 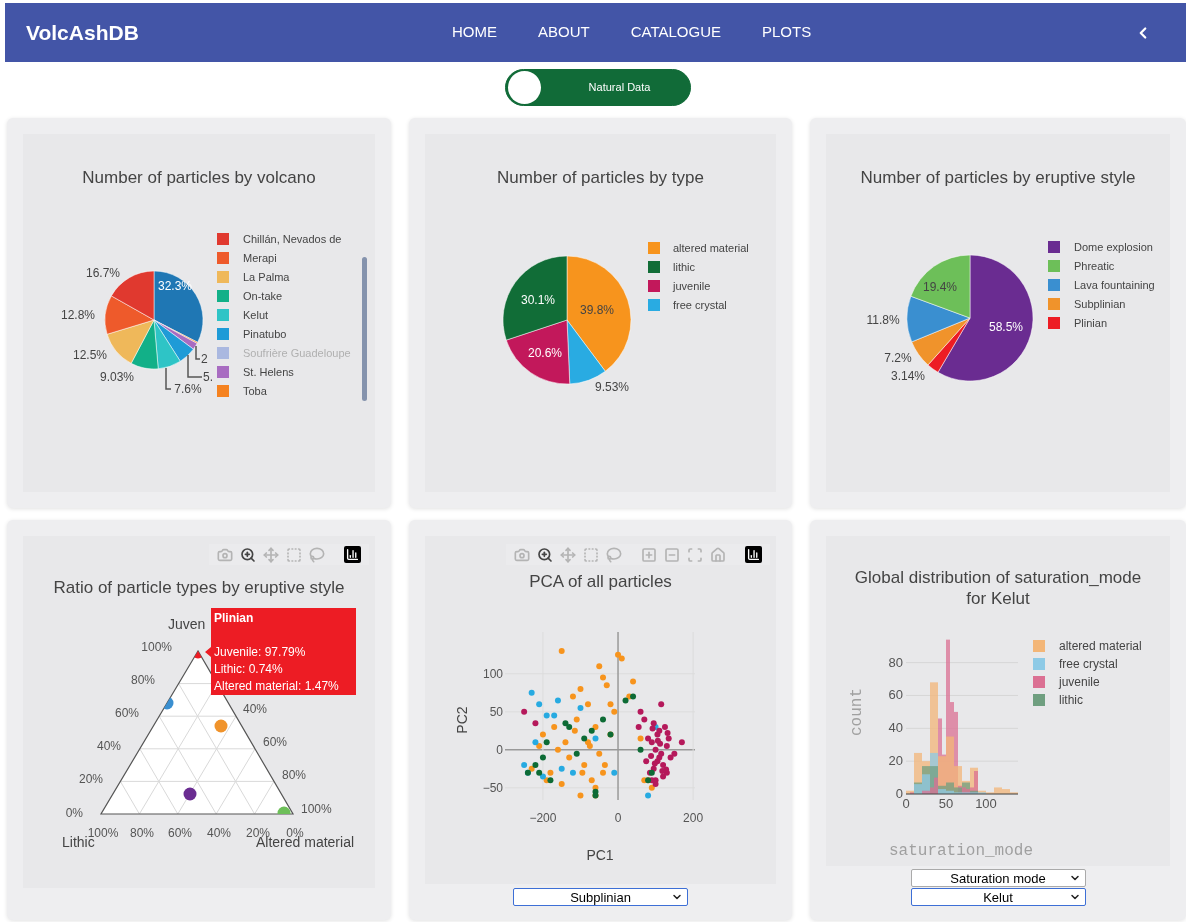 What do you see at coordinates (545, 353) in the screenshot?
I see `slice-label: 20.6%` at bounding box center [545, 353].